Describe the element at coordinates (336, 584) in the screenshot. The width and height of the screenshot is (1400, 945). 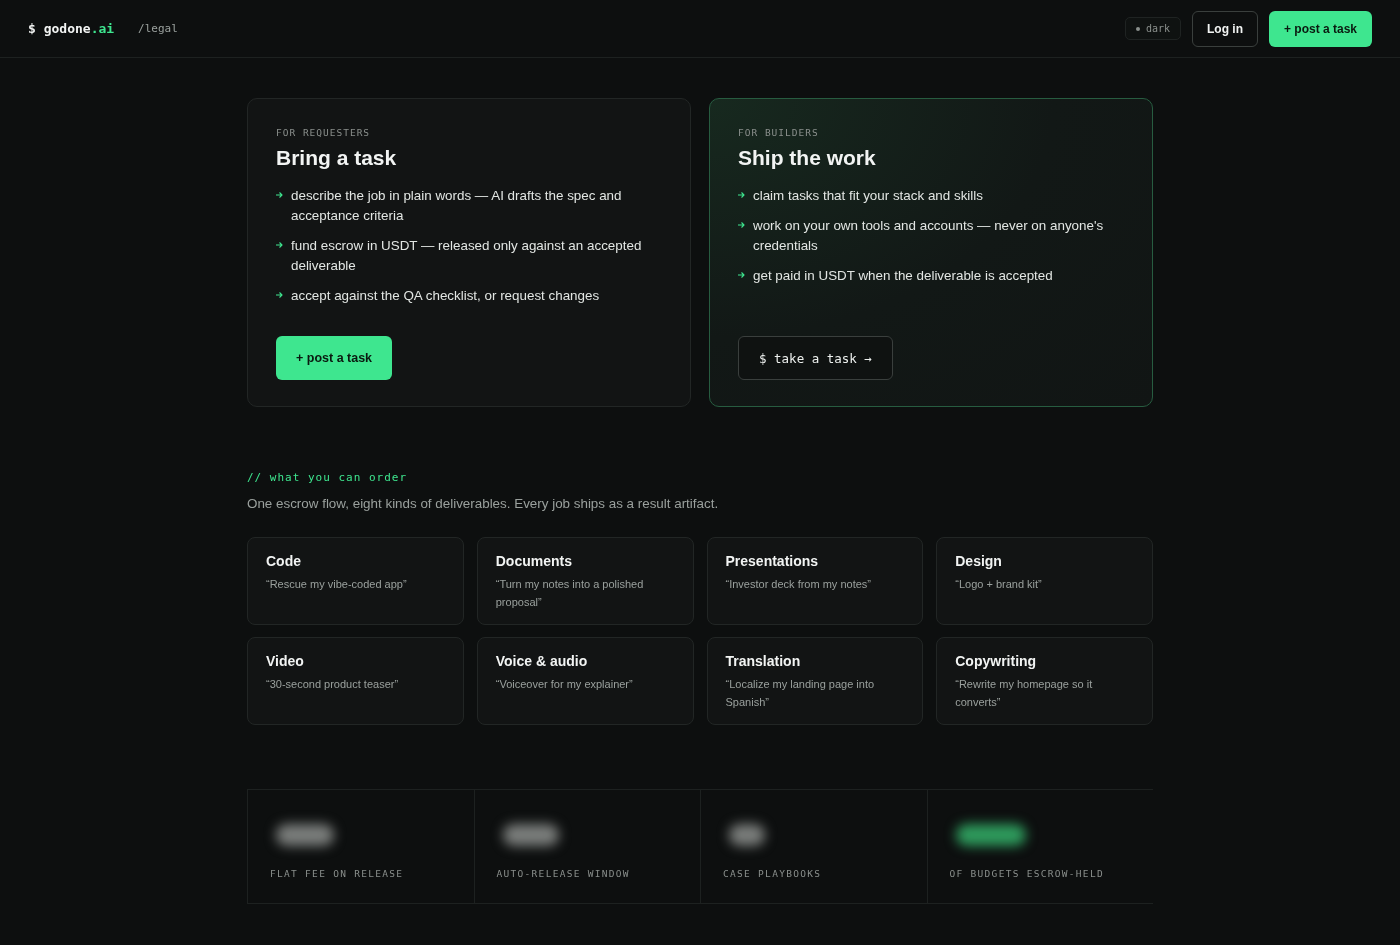
I see `card-example: “Rescue my vibe-coded app”` at that location.